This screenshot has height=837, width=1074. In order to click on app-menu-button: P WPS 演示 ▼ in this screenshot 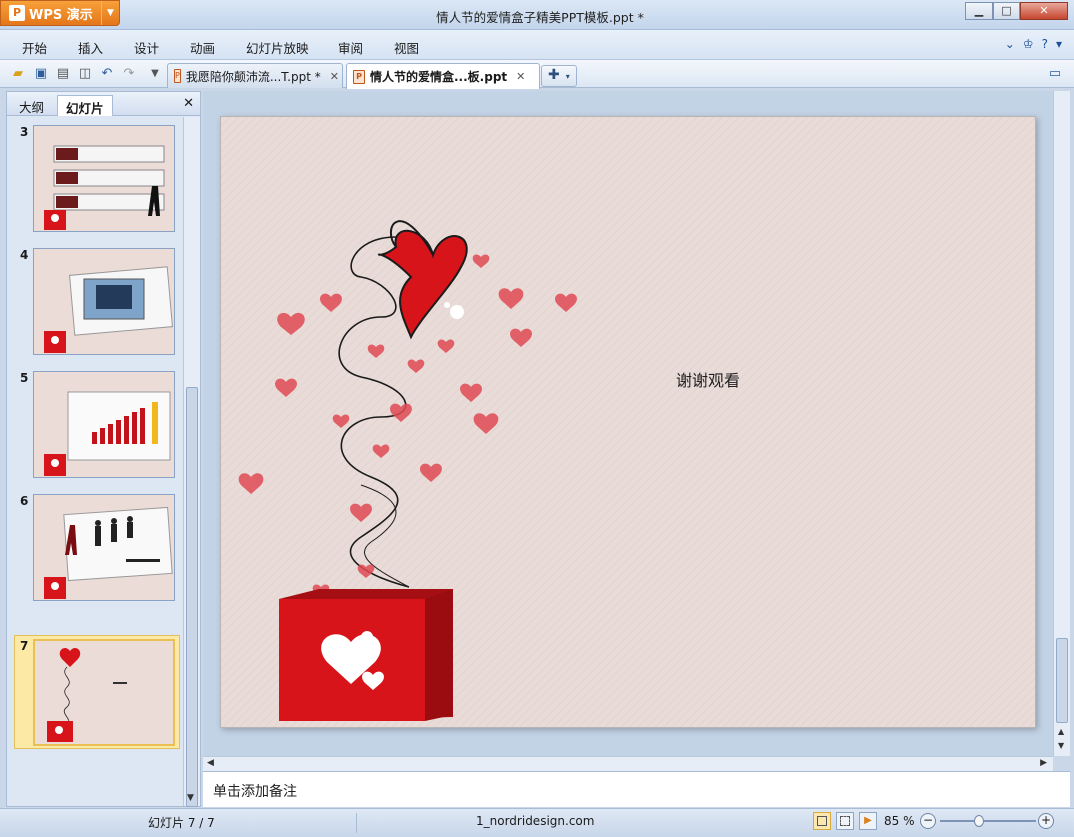, I will do `click(60, 13)`.